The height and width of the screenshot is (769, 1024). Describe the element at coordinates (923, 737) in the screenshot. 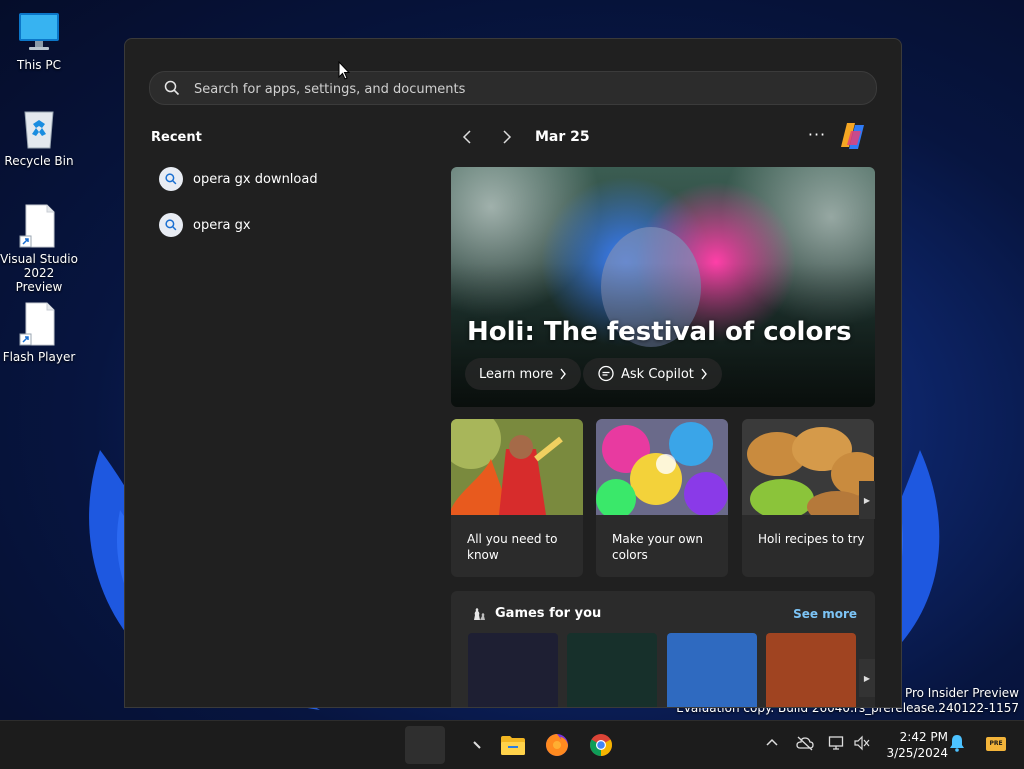

I see `clock-time: 2:42 PM` at that location.